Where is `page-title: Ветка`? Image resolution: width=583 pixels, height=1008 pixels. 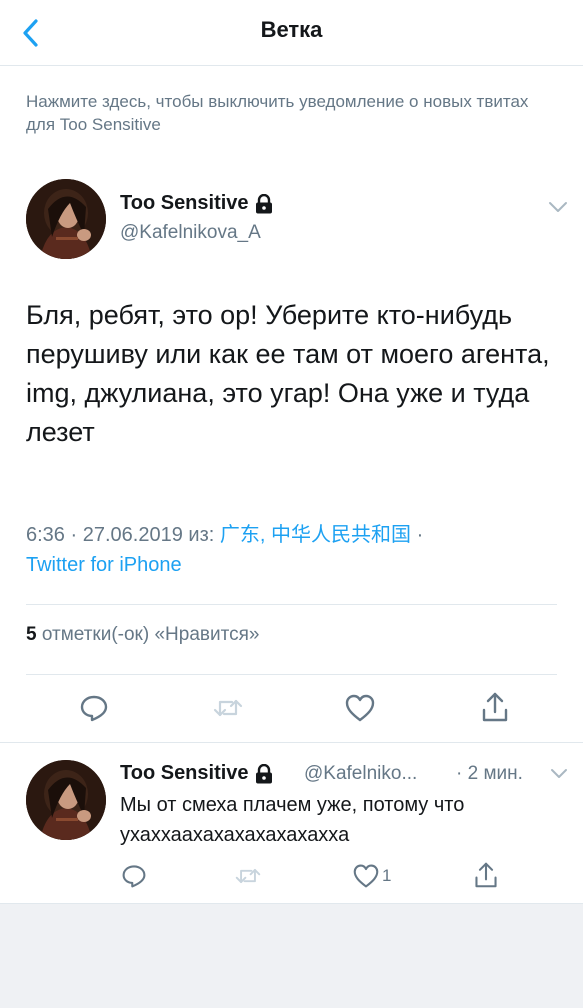 page-title: Ветка is located at coordinates (291, 29).